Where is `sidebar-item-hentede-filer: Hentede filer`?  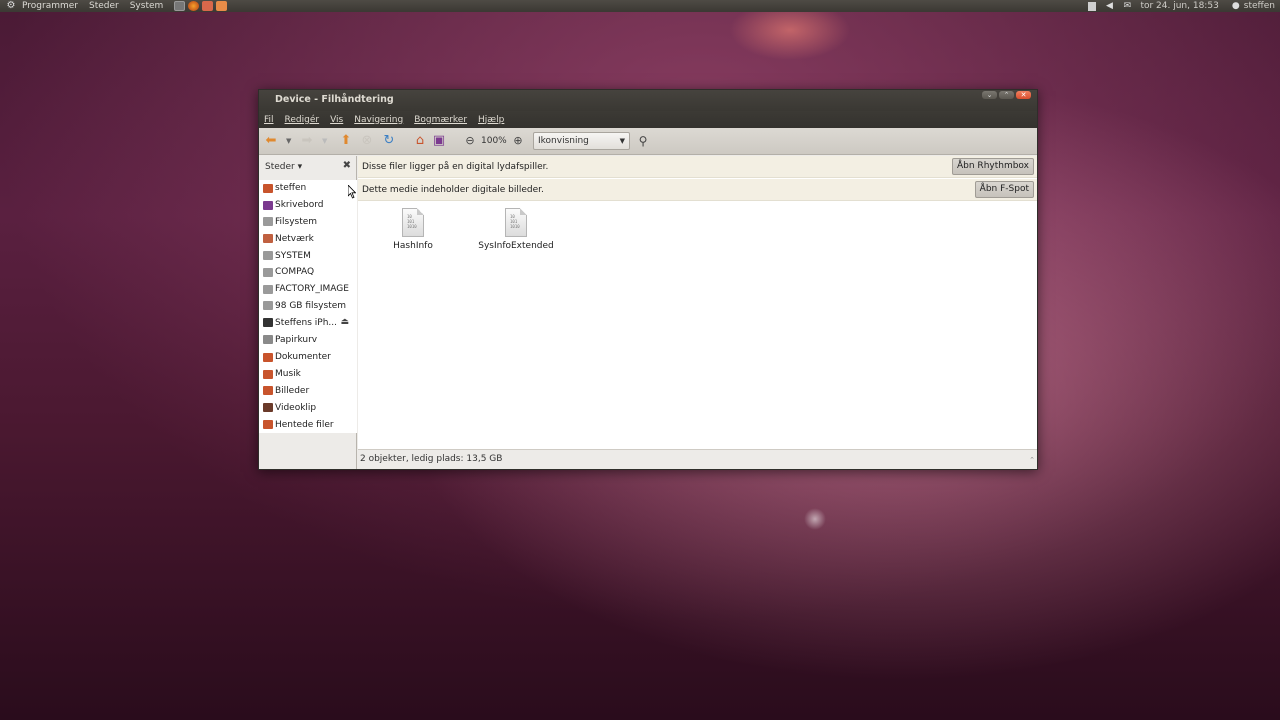 sidebar-item-hentede-filer: Hentede filer is located at coordinates (308, 424).